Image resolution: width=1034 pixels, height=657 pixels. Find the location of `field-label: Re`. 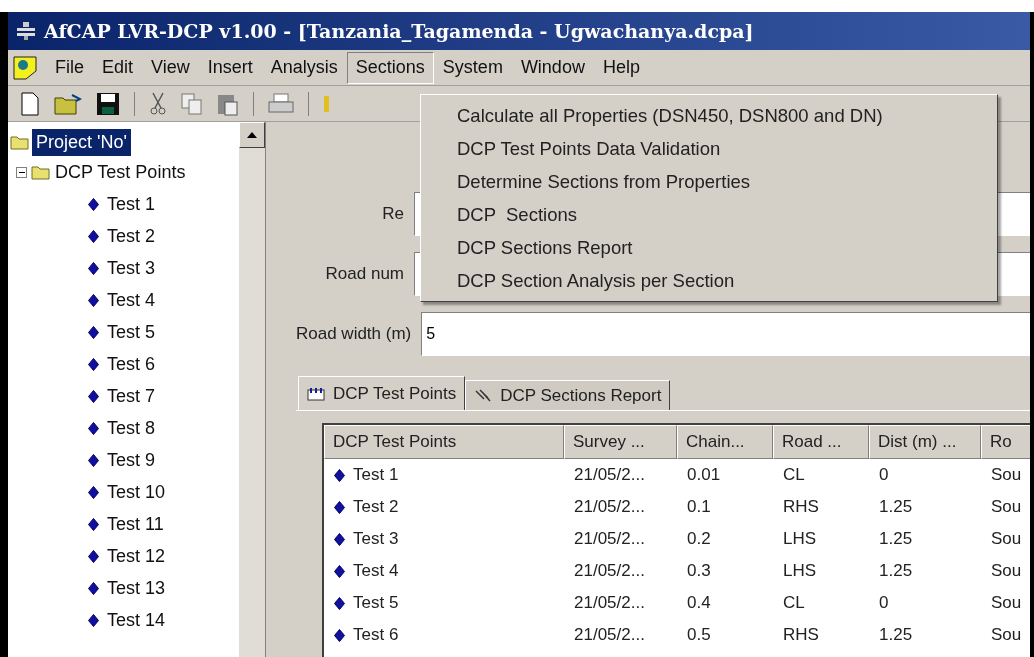

field-label: Re is located at coordinates (392, 214).